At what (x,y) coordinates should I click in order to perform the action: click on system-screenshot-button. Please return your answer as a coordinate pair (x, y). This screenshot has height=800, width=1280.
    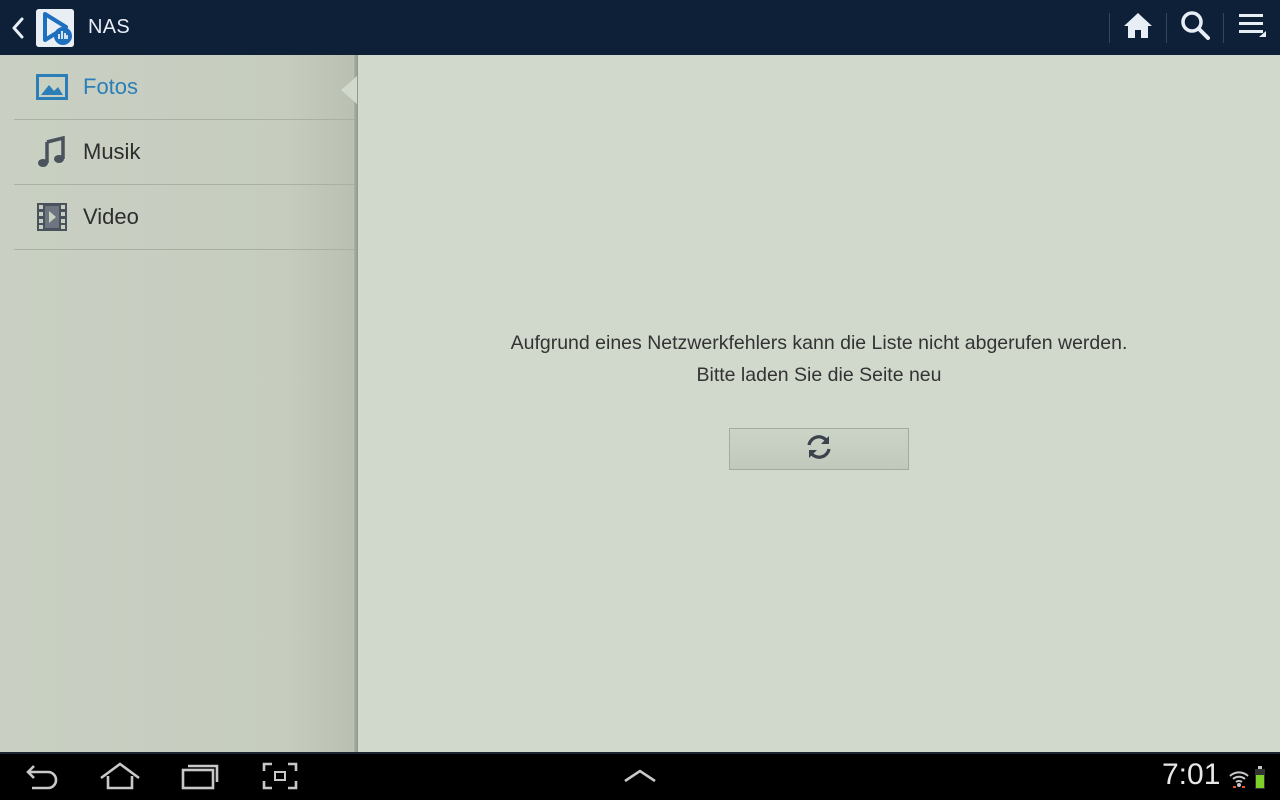
    Looking at the image, I should click on (280, 778).